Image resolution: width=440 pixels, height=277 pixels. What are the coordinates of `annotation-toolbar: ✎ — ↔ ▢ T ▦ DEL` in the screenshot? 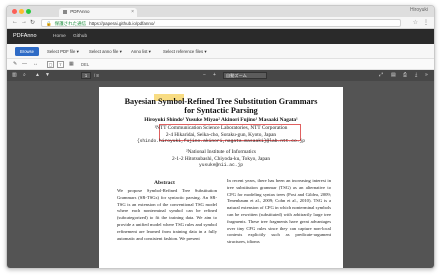 It's located at (220, 64).